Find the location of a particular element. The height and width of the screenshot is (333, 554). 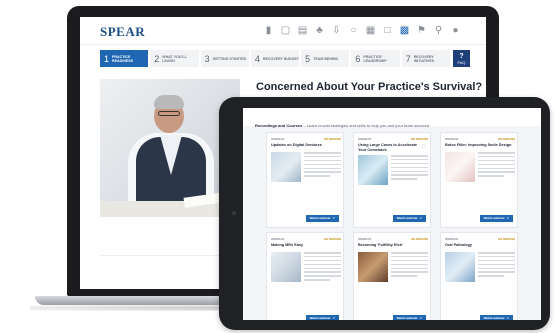

person-glasses is located at coordinates (169, 113).